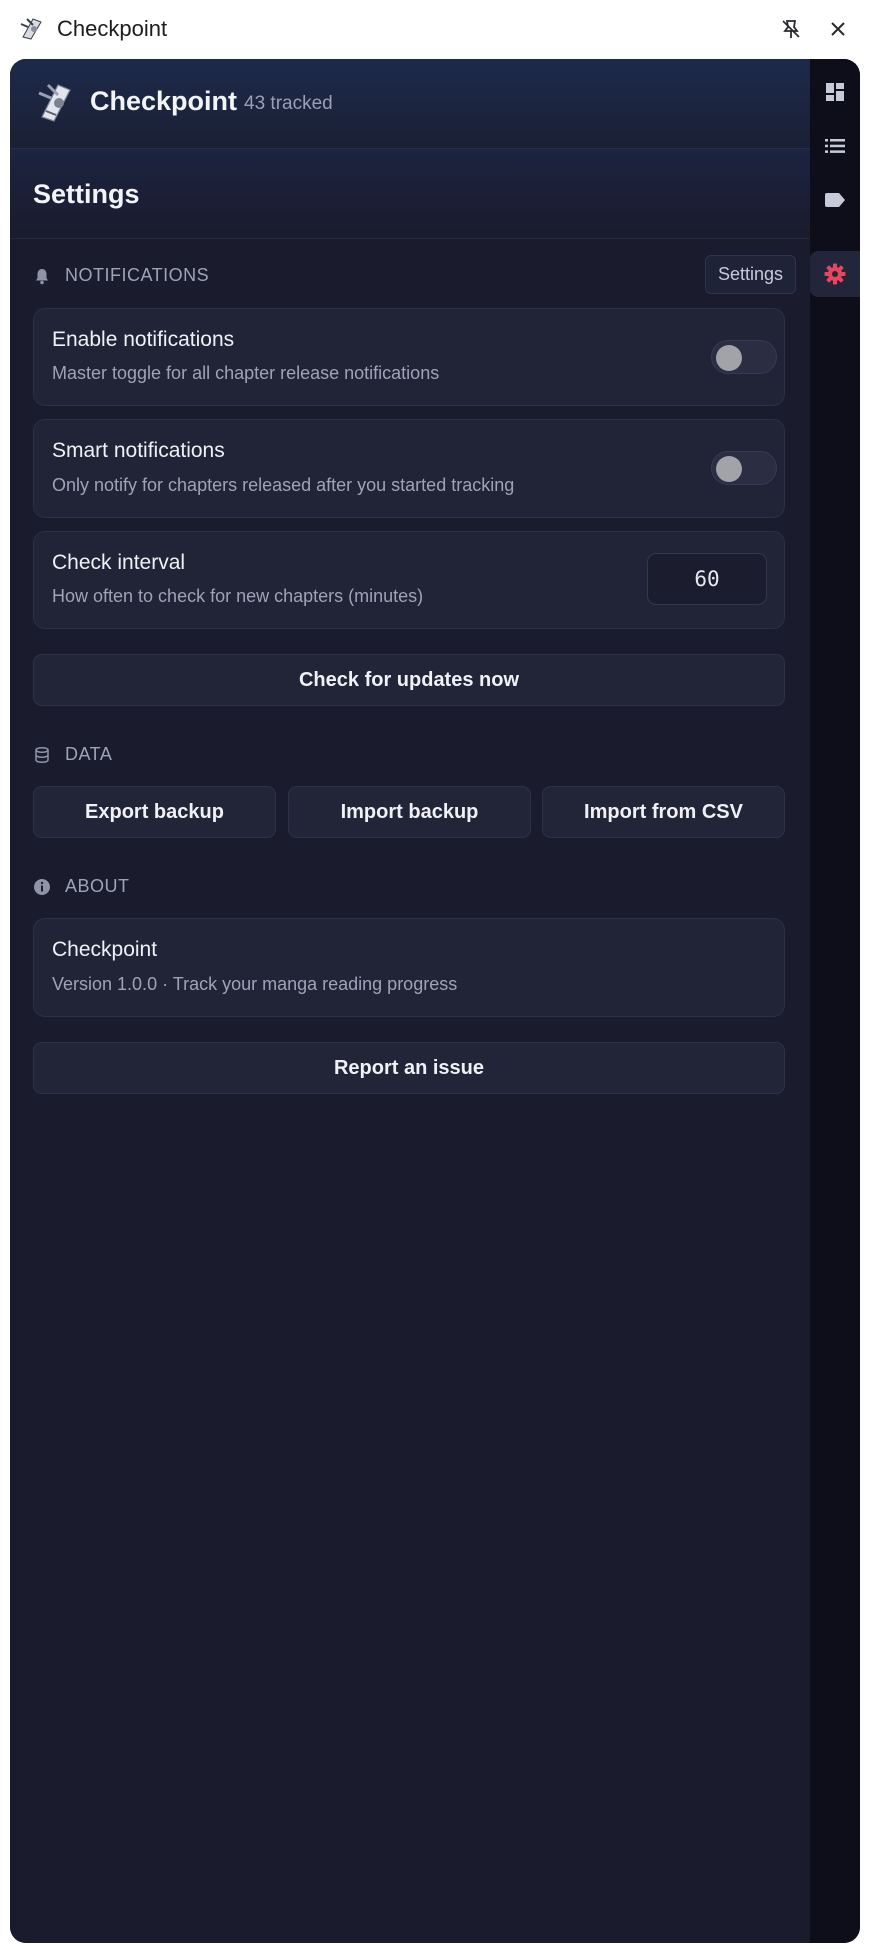 The width and height of the screenshot is (870, 1949). What do you see at coordinates (288, 103) in the screenshot?
I see `tracked-count: 43 tracked` at bounding box center [288, 103].